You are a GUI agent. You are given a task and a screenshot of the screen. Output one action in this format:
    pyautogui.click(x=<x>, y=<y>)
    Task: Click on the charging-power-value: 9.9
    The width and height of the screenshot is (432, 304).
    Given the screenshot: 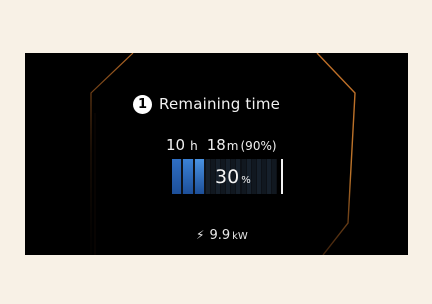 What is the action you would take?
    pyautogui.click(x=220, y=235)
    